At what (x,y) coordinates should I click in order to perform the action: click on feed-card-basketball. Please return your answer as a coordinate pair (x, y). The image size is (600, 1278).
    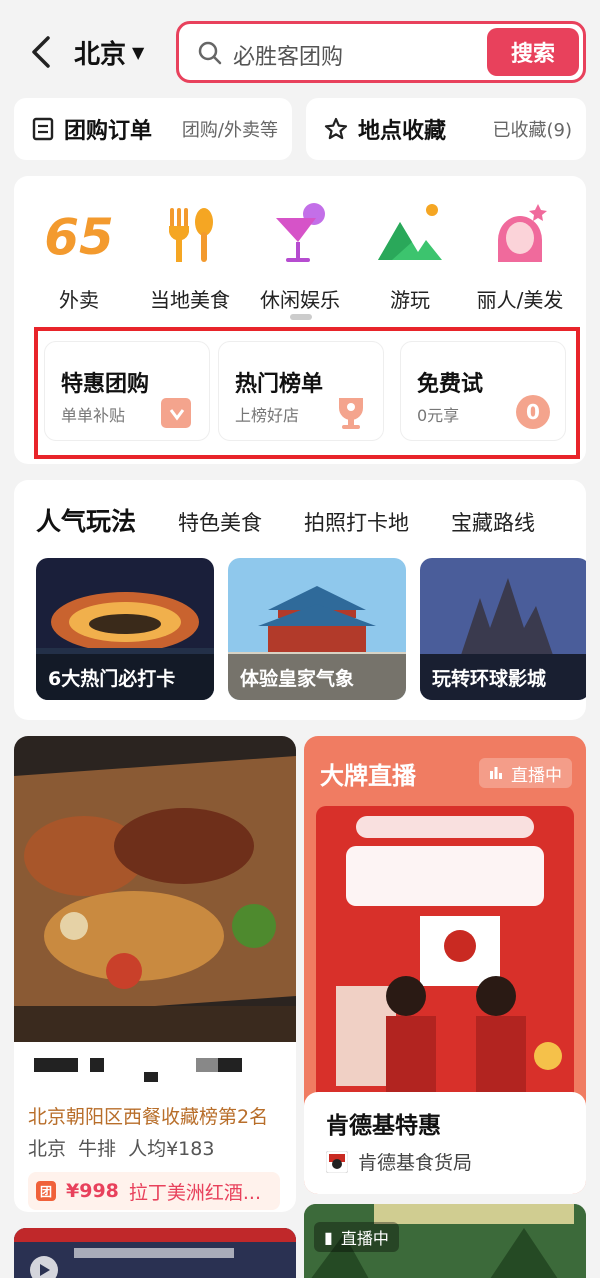
    Looking at the image, I should click on (155, 1253).